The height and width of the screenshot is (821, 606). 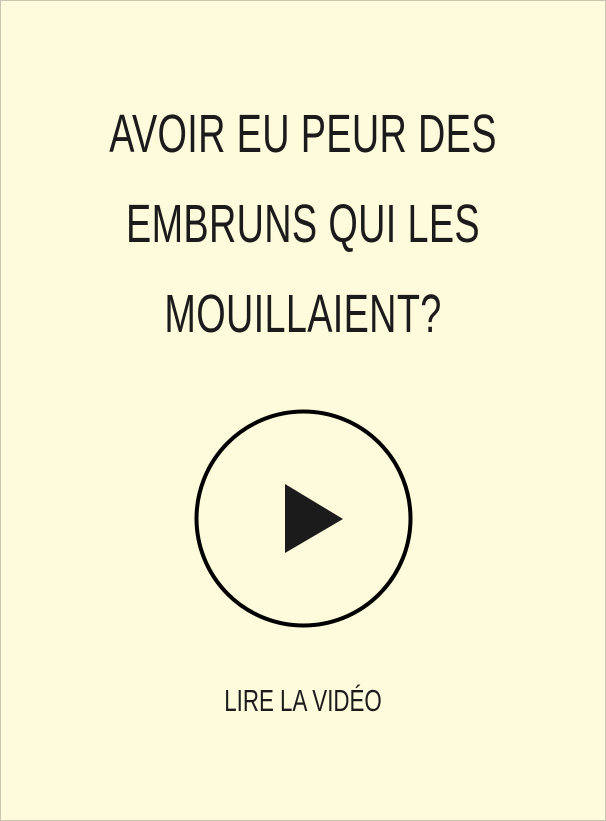 What do you see at coordinates (303, 314) in the screenshot?
I see `headline-line-3: MOUILLAIENT?` at bounding box center [303, 314].